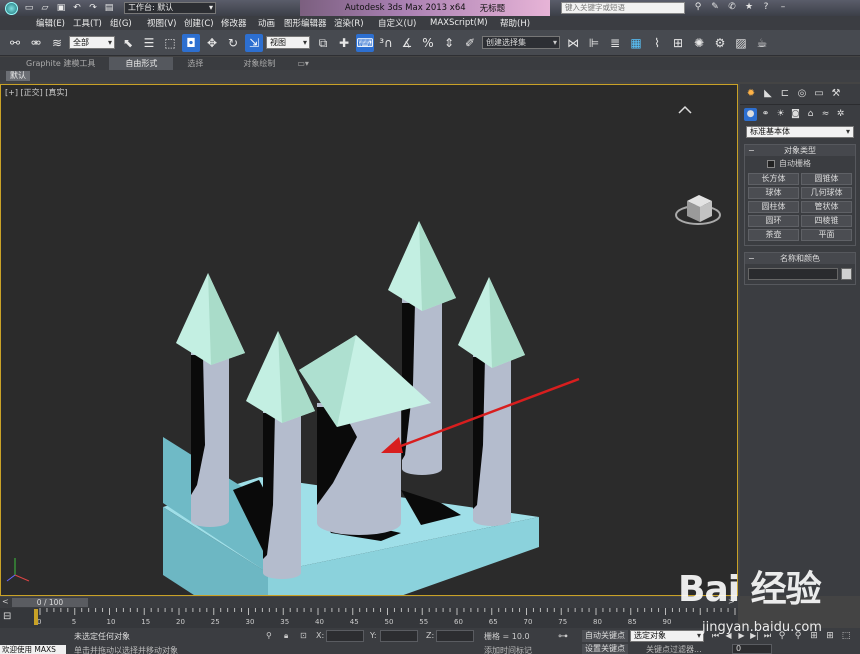 The width and height of the screenshot is (860, 654). I want to click on rectangular-selection-icon: ⬚, so click(170, 43).